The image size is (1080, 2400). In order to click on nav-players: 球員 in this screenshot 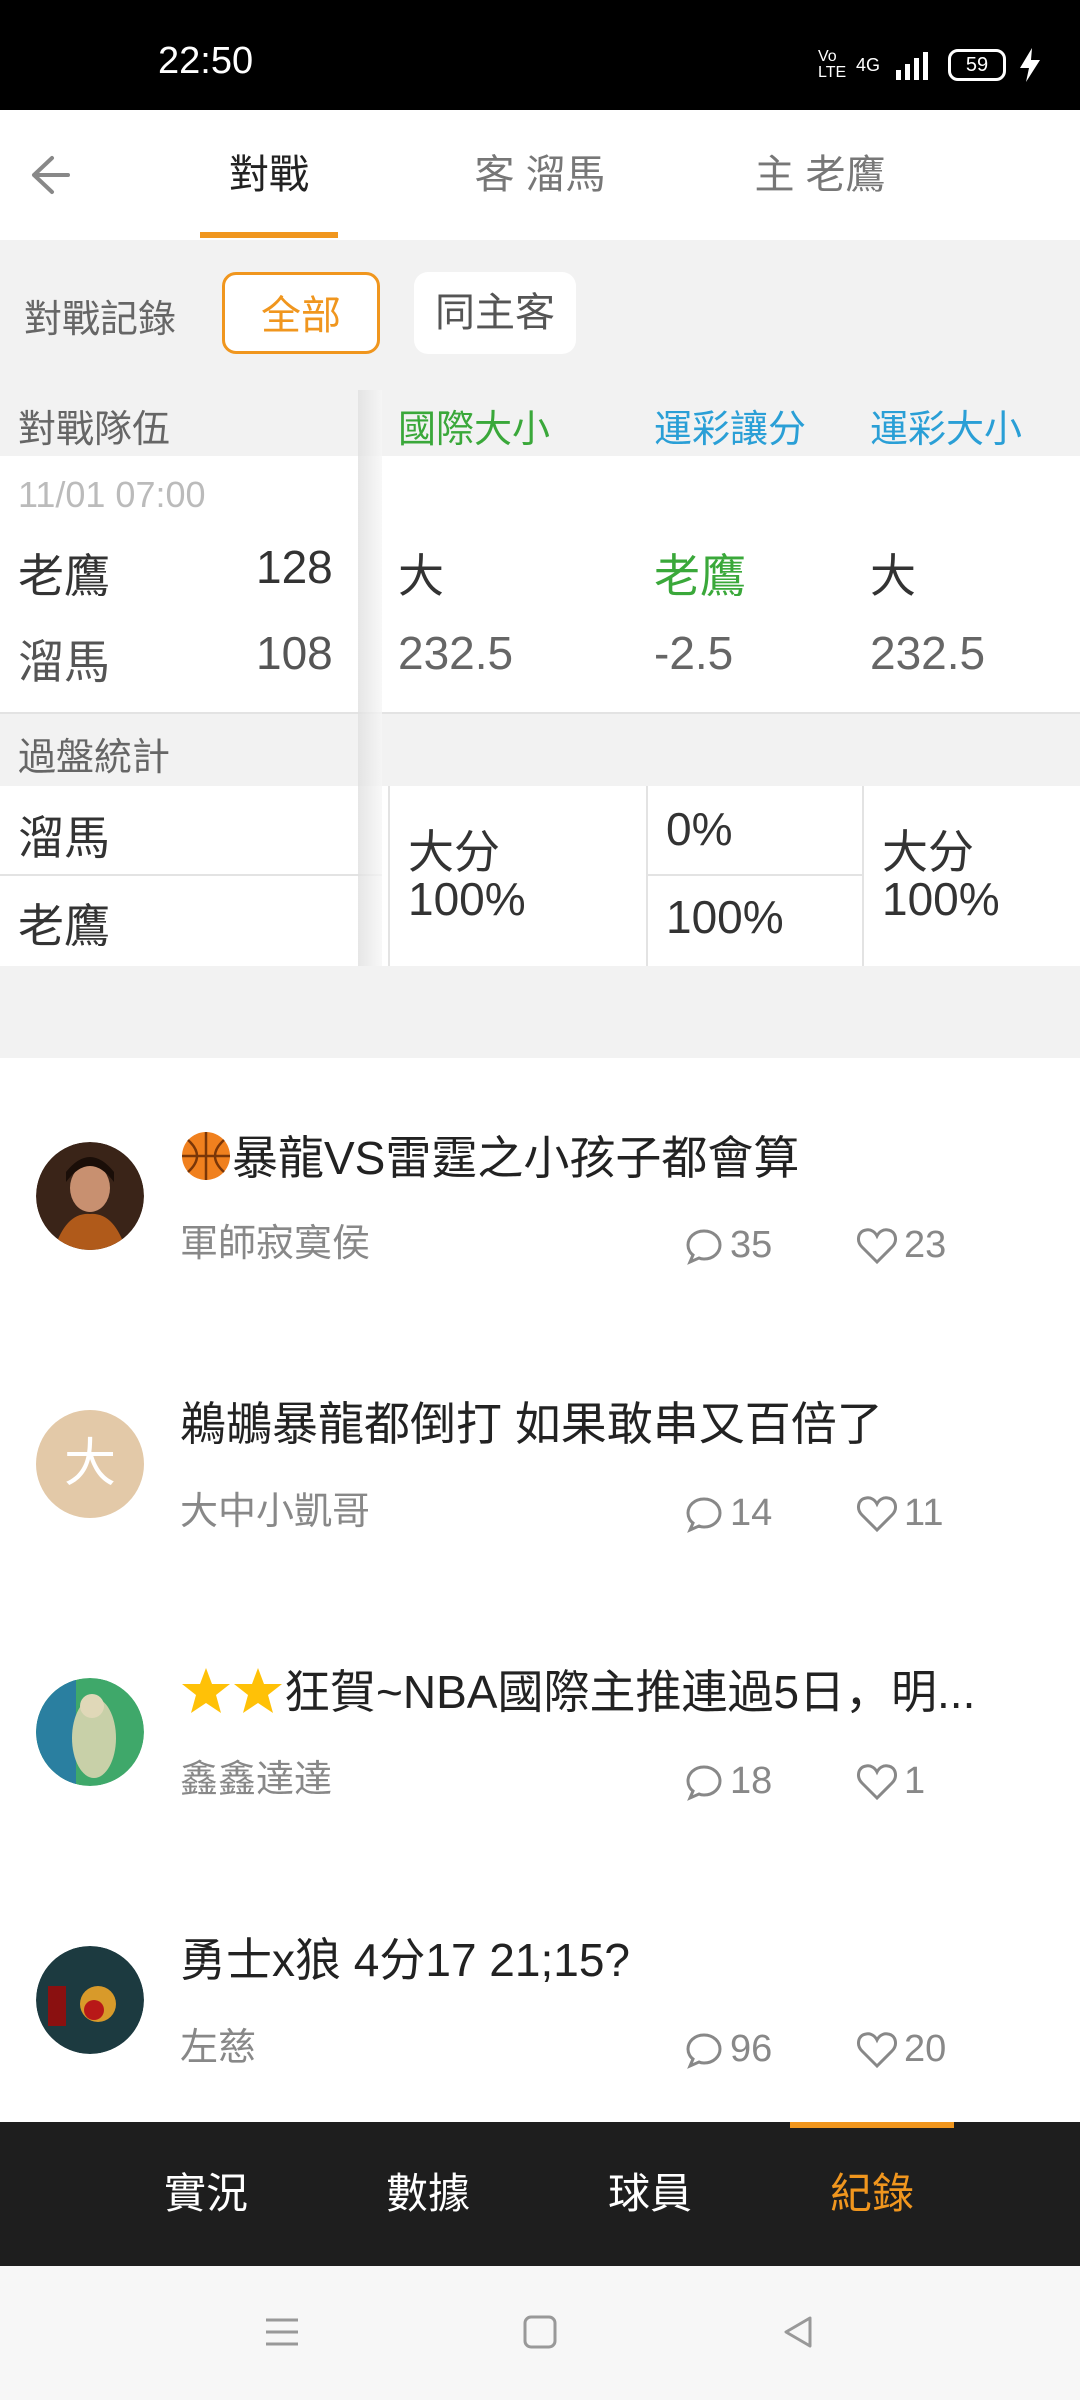, I will do `click(650, 2194)`.